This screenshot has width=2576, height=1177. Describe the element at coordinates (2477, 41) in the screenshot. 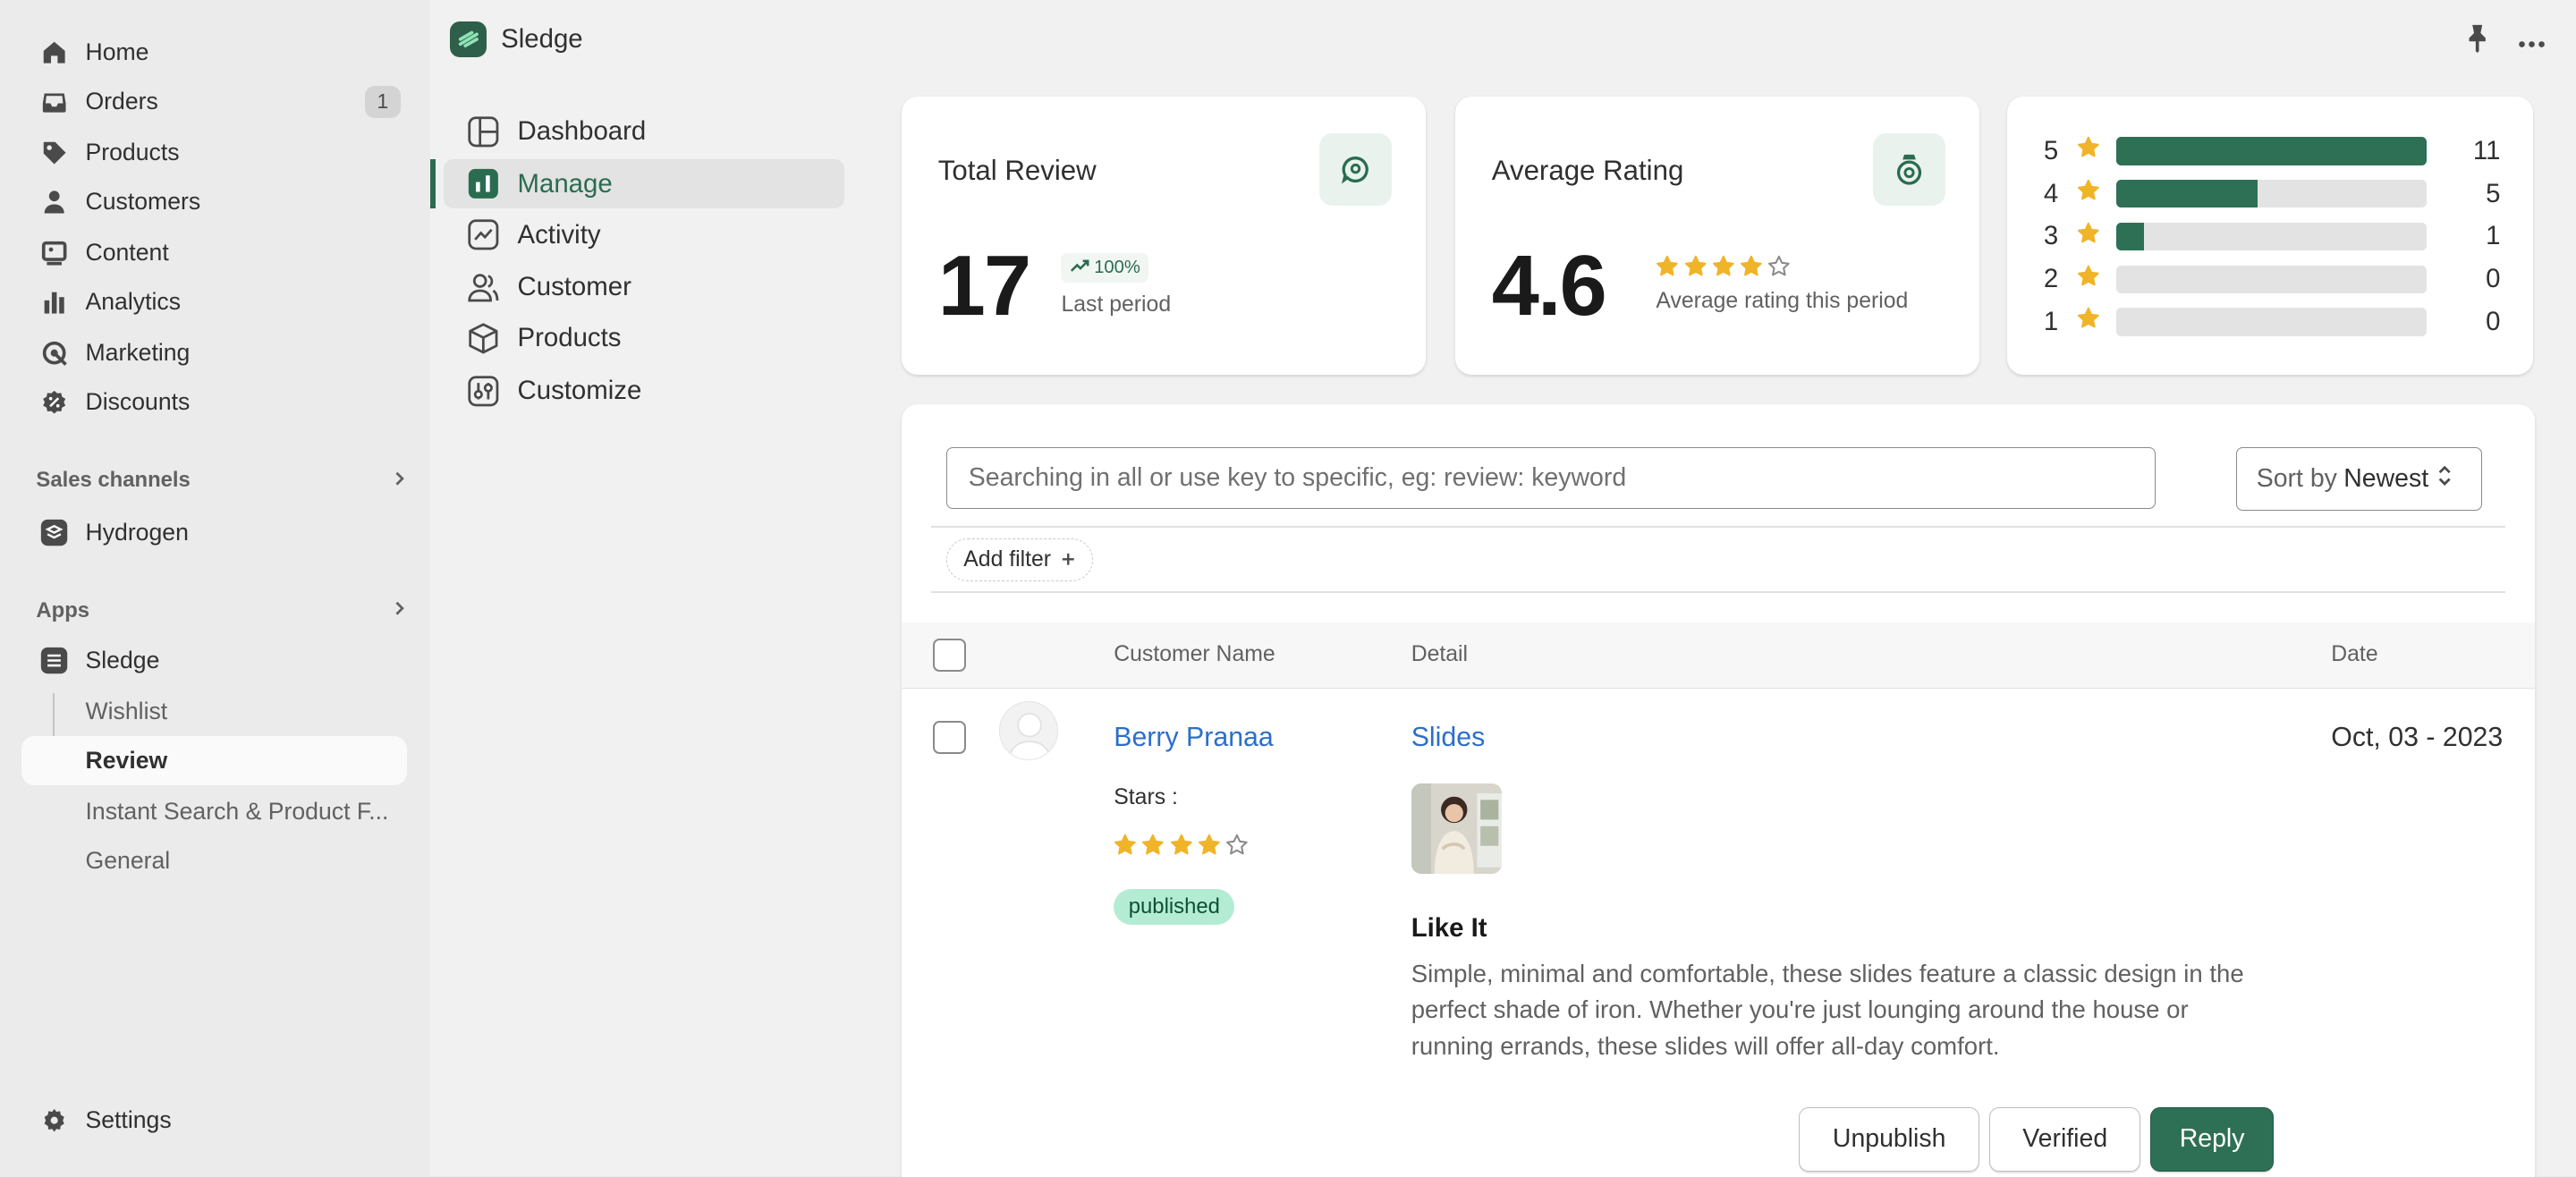

I see `pin-icon` at that location.